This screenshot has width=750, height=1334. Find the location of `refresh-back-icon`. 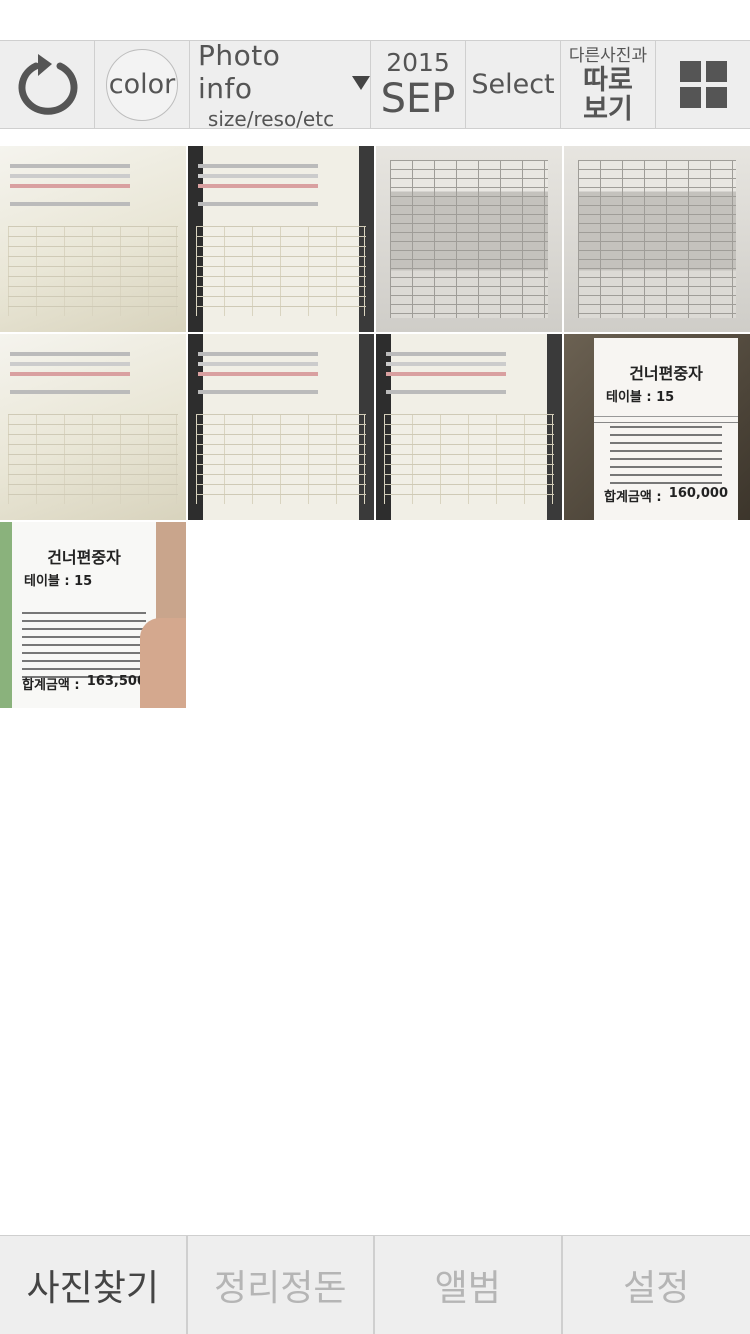

refresh-back-icon is located at coordinates (48, 84).